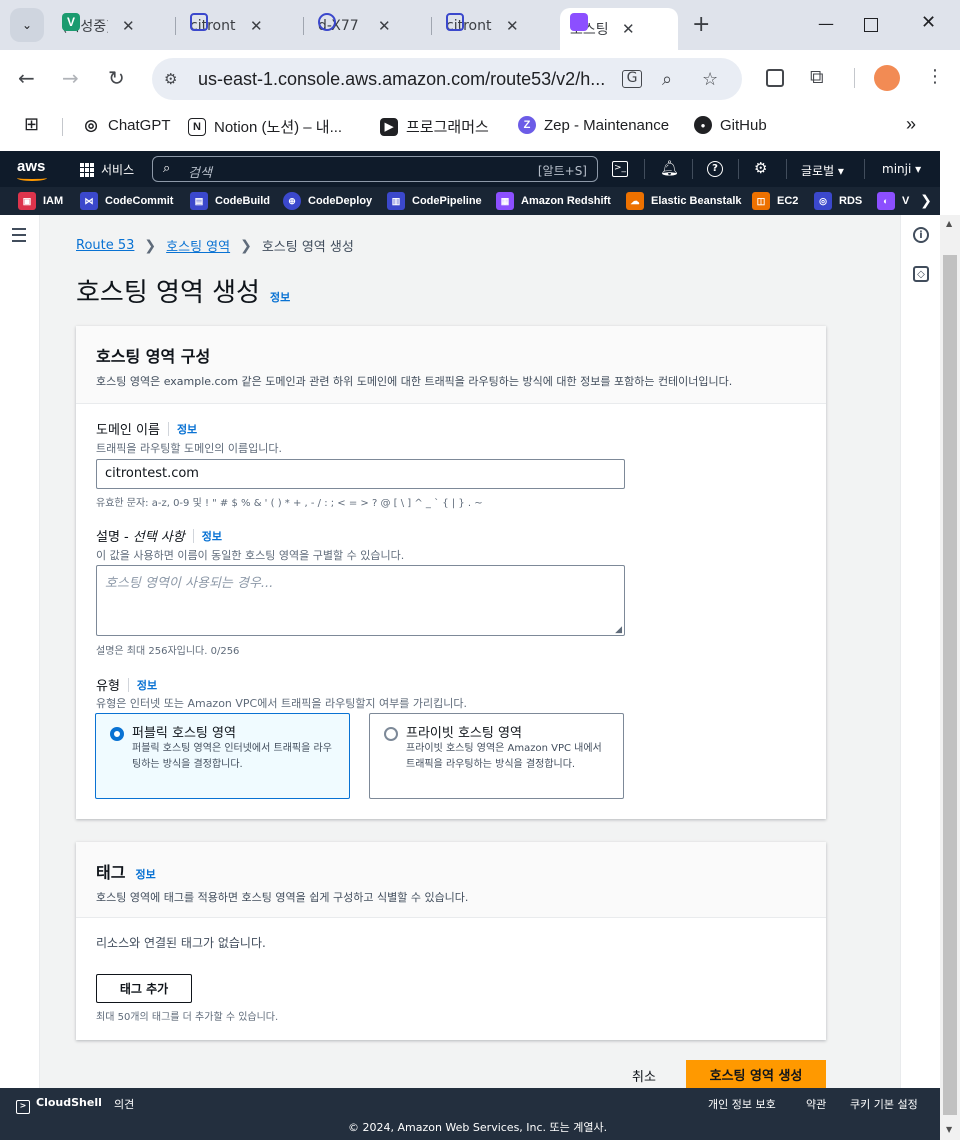 The height and width of the screenshot is (1140, 960). What do you see at coordinates (926, 201) in the screenshot?
I see `favorites-scroll-right-icon: ❯` at bounding box center [926, 201].